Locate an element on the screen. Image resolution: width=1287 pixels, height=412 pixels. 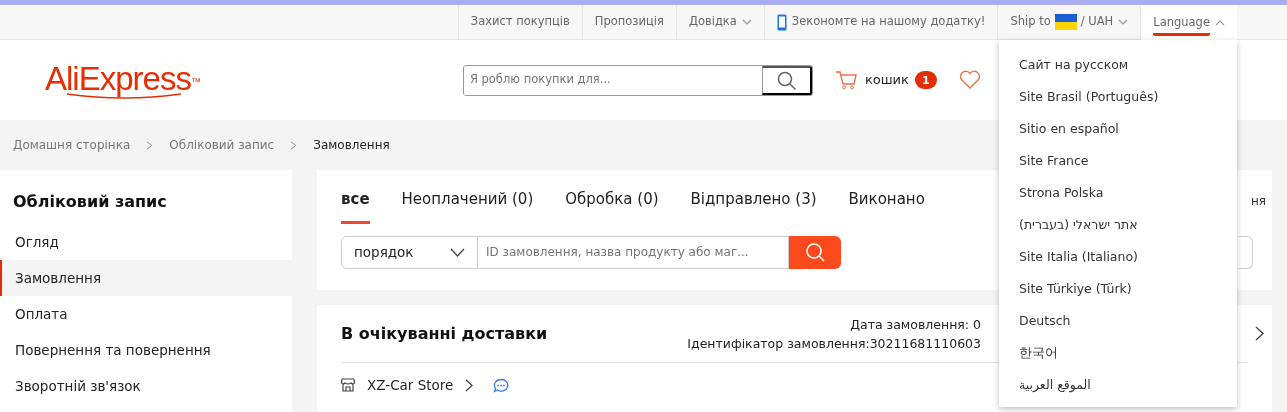
menu-item: Site Italia (Italiano) is located at coordinates (1118, 257).